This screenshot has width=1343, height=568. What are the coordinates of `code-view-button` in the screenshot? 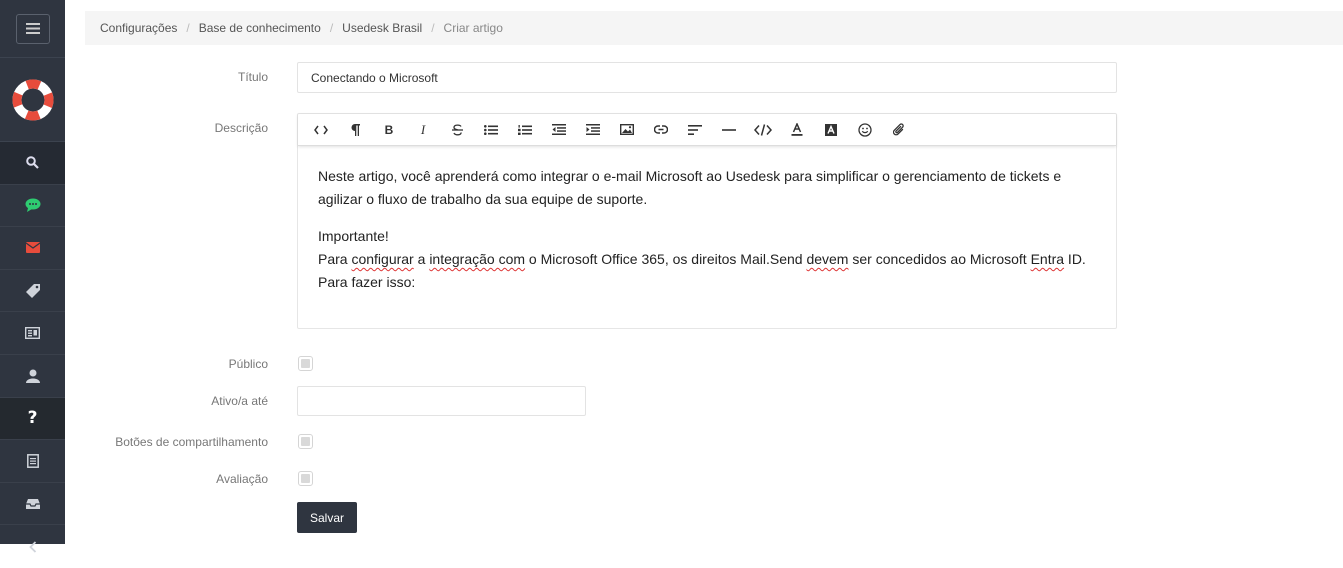 It's located at (321, 130).